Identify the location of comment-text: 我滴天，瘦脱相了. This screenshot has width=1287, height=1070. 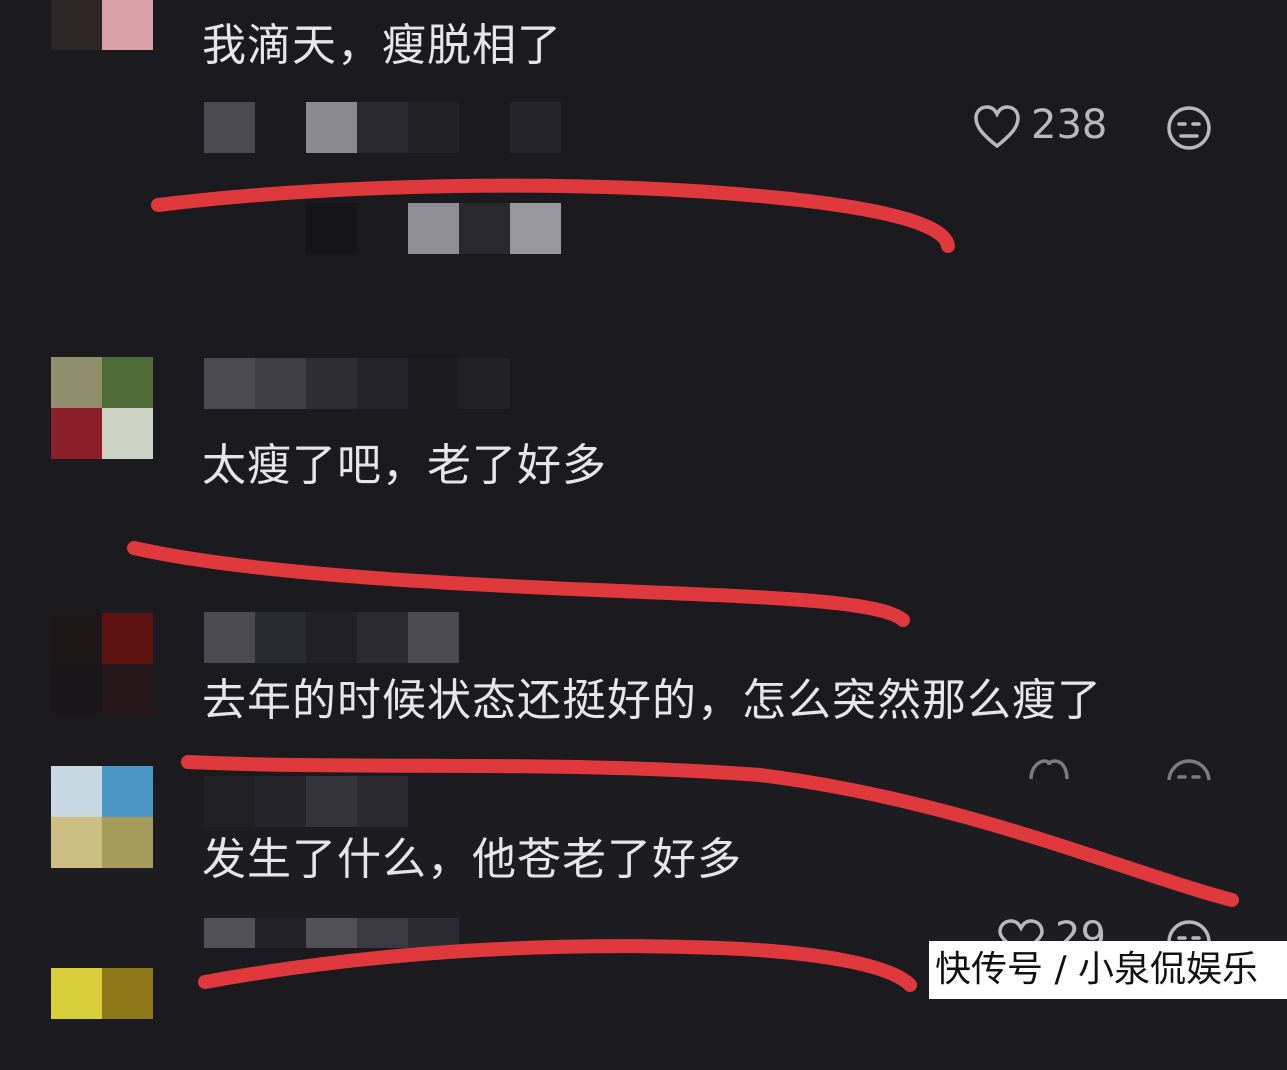
(382, 45).